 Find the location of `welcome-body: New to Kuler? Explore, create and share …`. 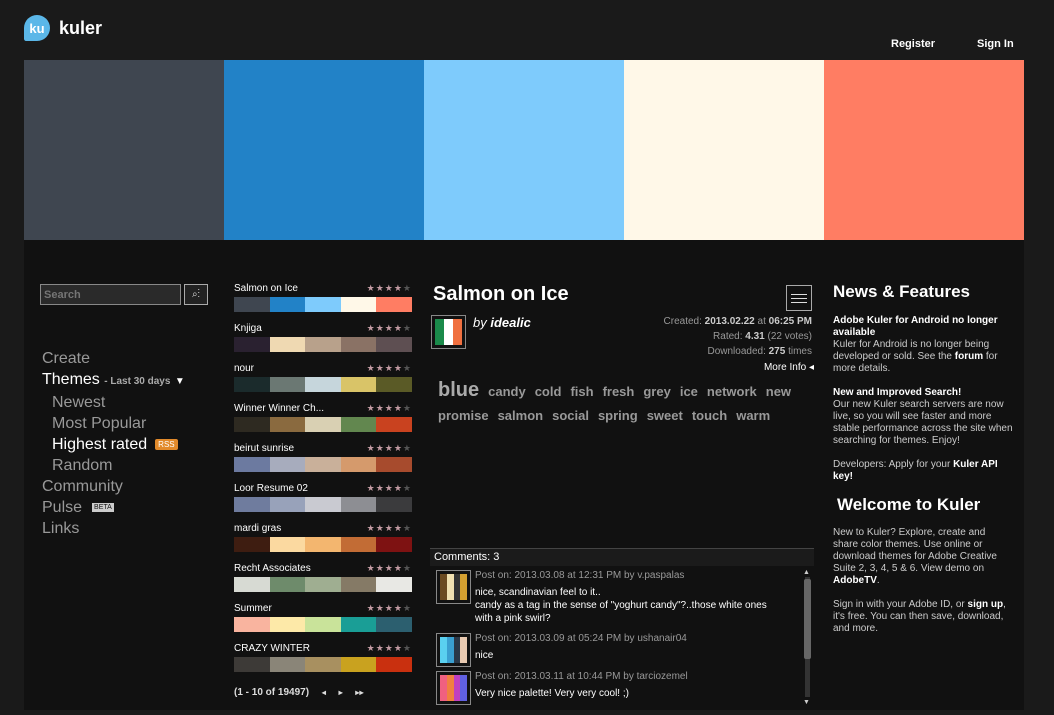

welcome-body: New to Kuler? Explore, create and share … is located at coordinates (915, 556).